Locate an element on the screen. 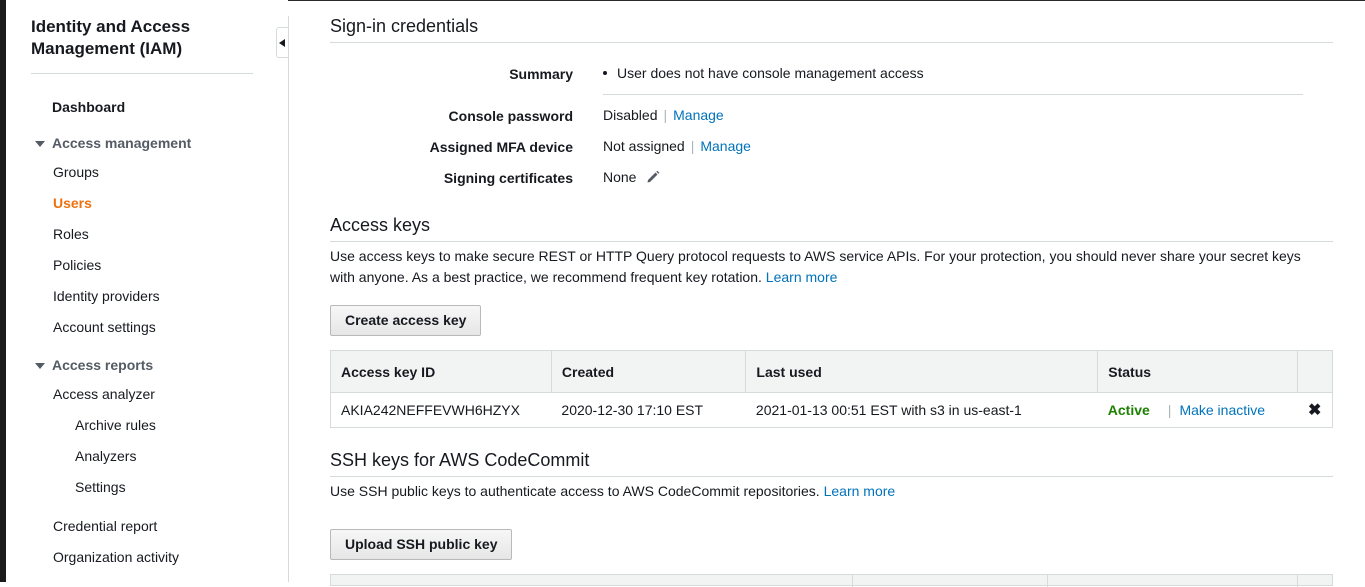  signing-certificates-status: None is located at coordinates (620, 177).